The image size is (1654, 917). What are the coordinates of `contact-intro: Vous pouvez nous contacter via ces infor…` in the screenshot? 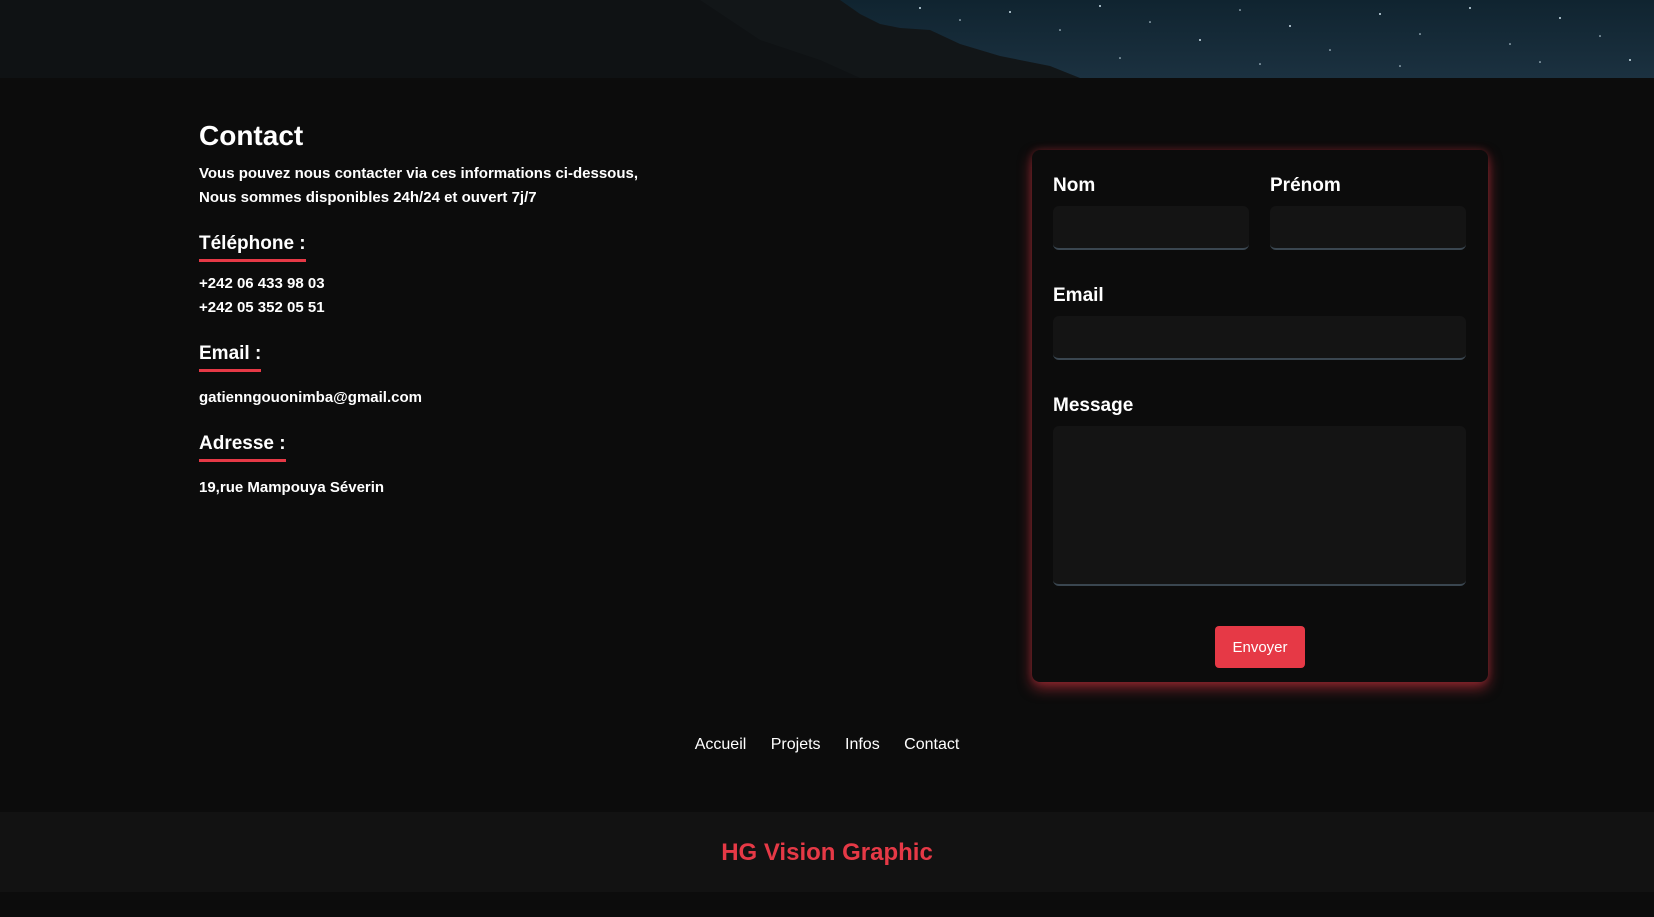 It's located at (479, 186).